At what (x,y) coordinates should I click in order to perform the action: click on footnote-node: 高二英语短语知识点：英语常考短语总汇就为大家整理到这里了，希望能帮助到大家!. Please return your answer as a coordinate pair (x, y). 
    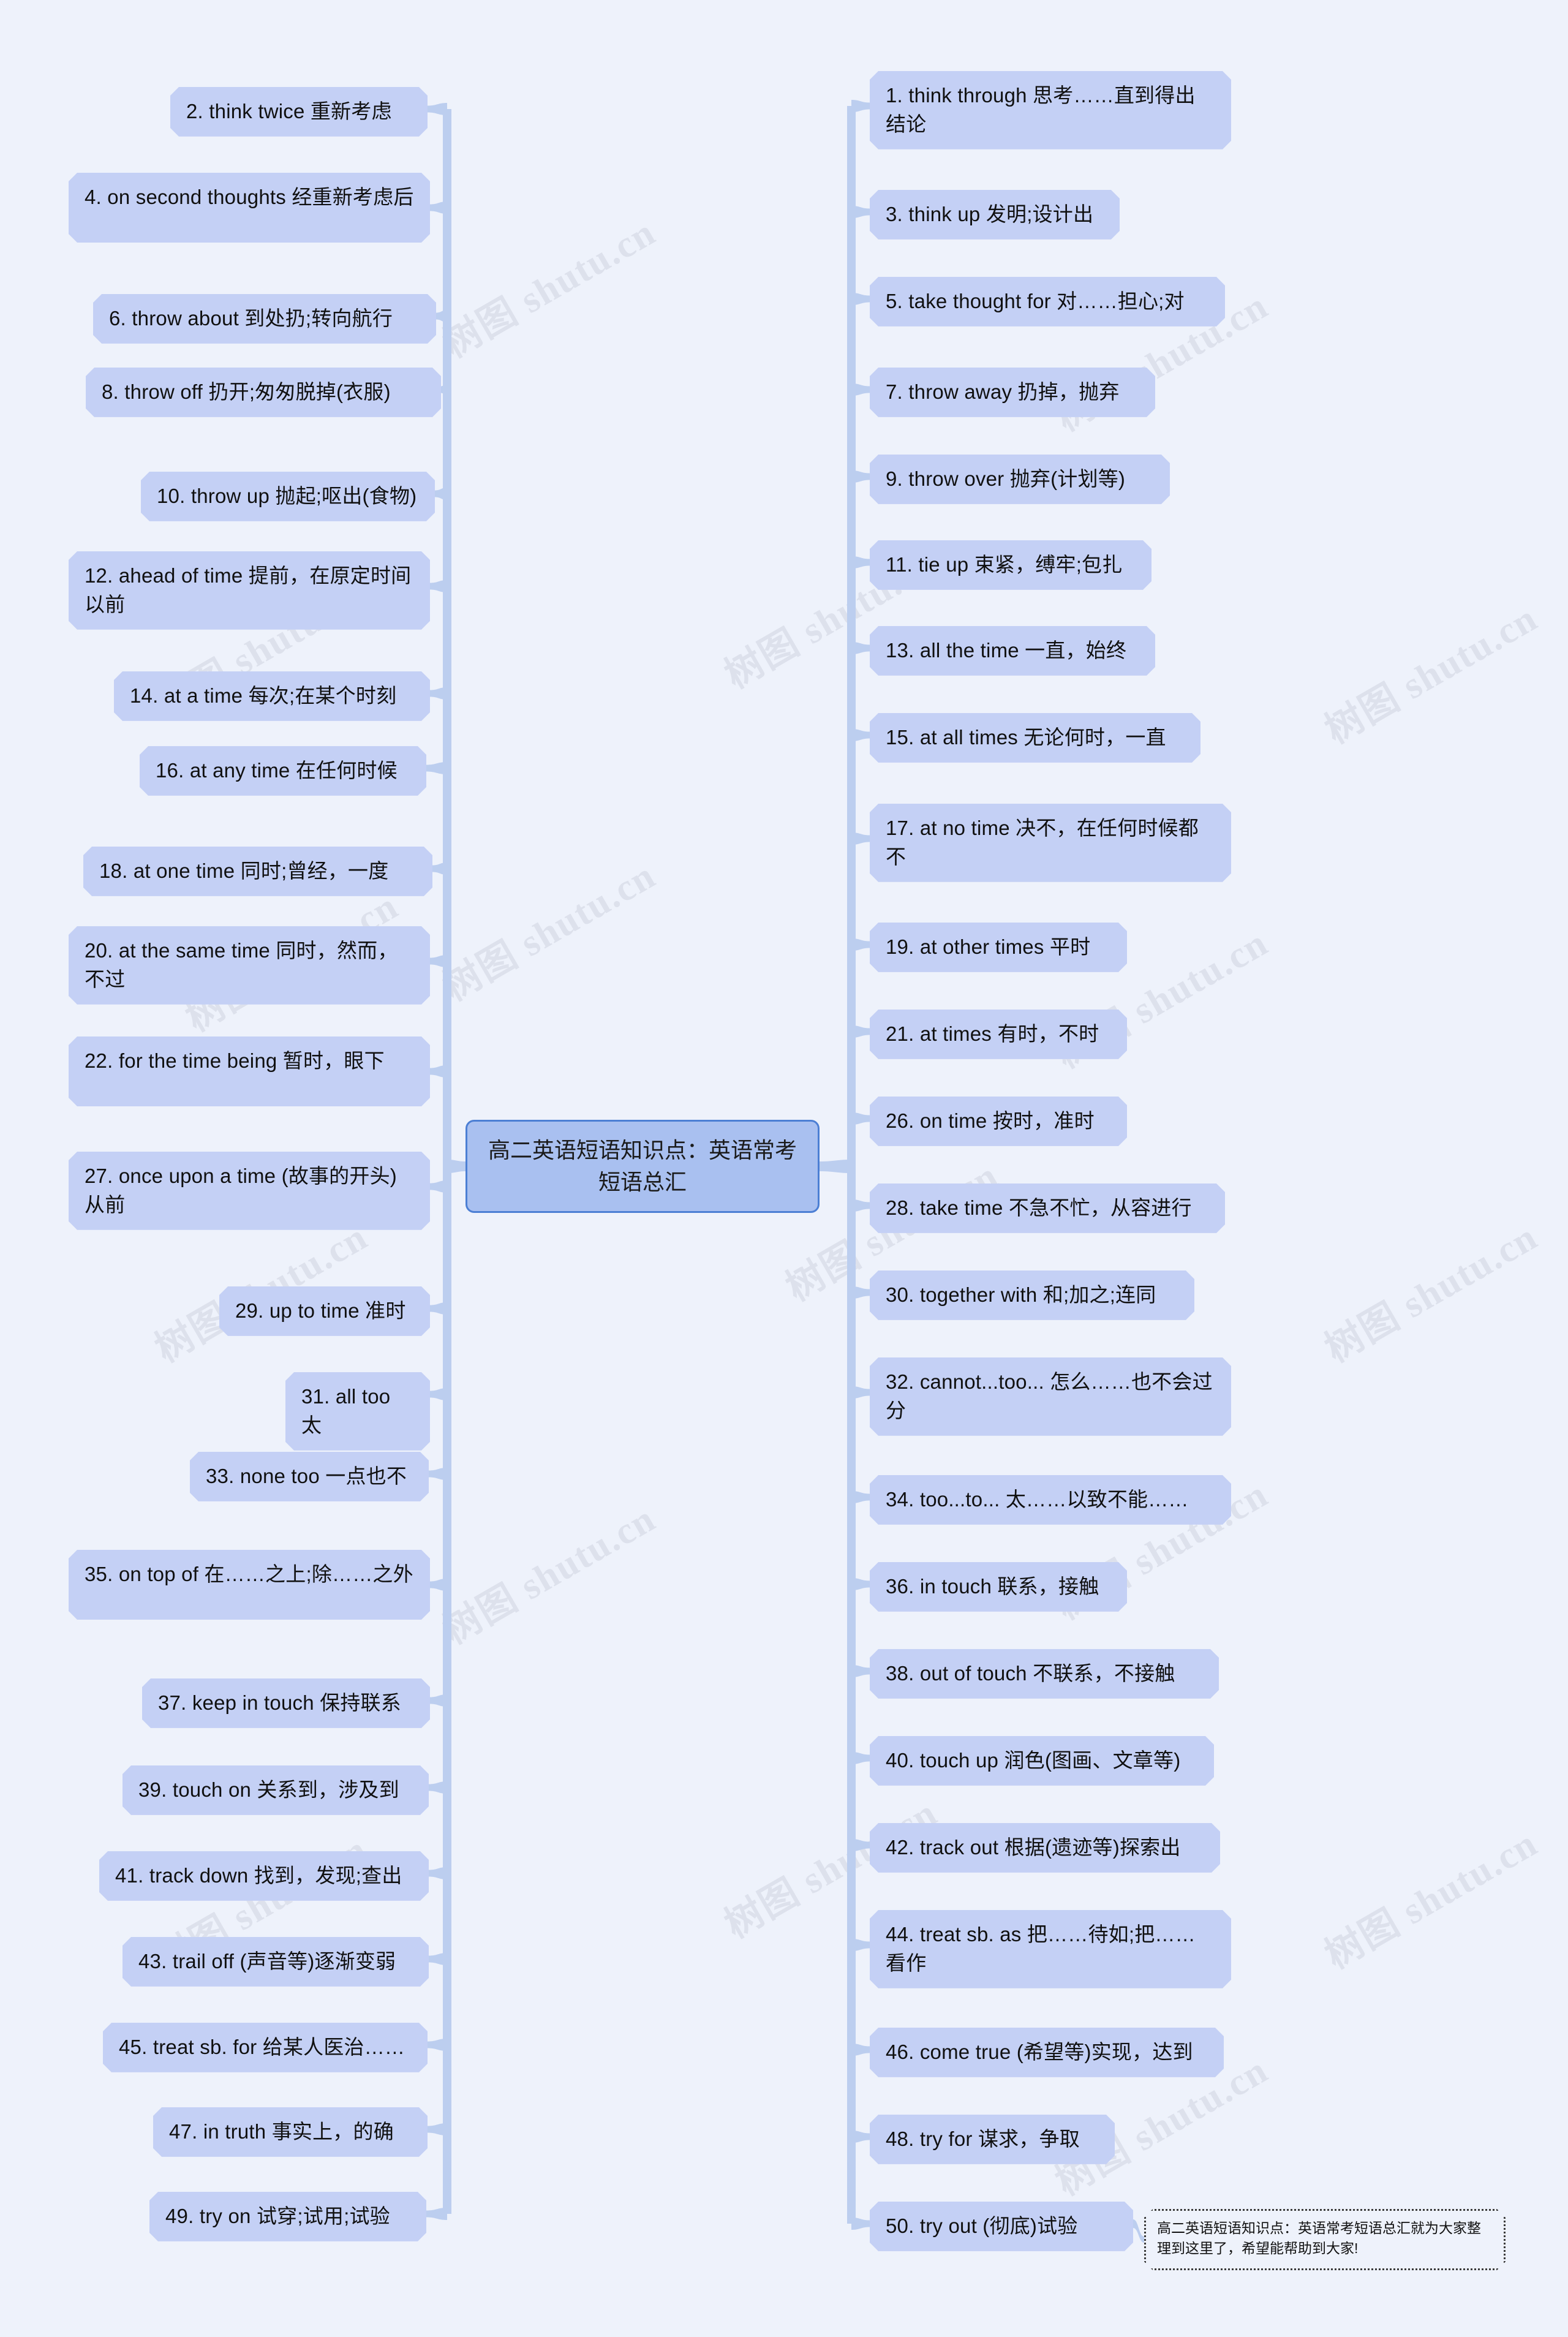
    Looking at the image, I should click on (1325, 2239).